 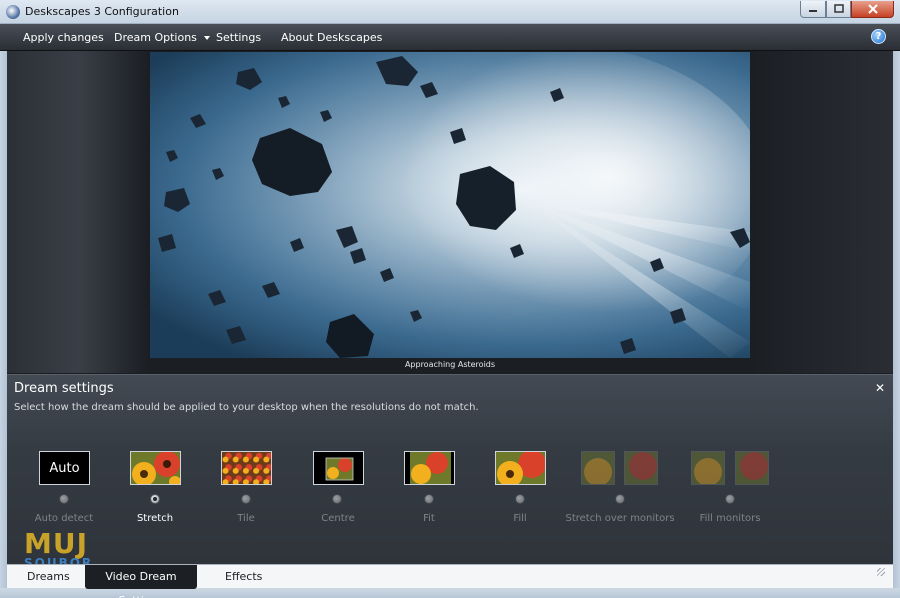 I want to click on fill-label: Fill, so click(x=520, y=518).